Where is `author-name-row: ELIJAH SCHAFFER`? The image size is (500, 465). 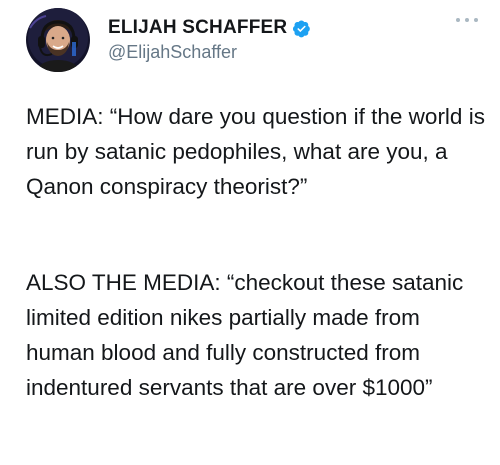
author-name-row: ELIJAH SCHAFFER is located at coordinates (209, 28).